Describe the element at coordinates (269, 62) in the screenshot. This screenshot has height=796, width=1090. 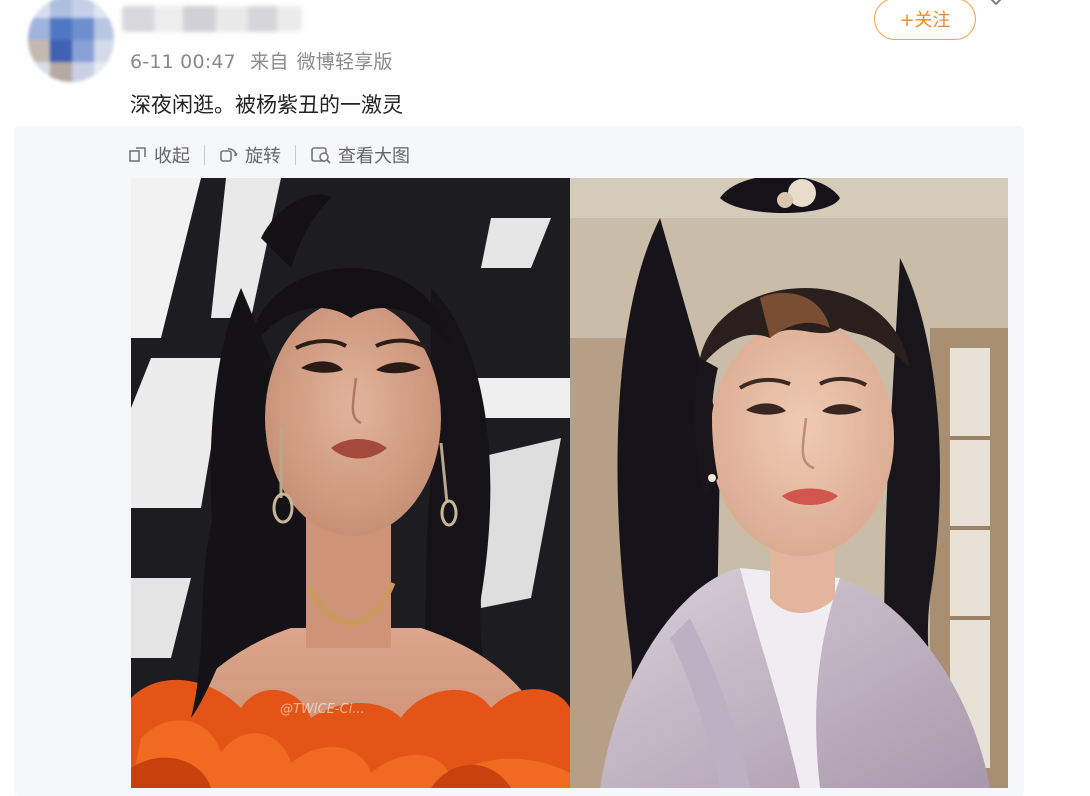
I see `from-label: 来自` at that location.